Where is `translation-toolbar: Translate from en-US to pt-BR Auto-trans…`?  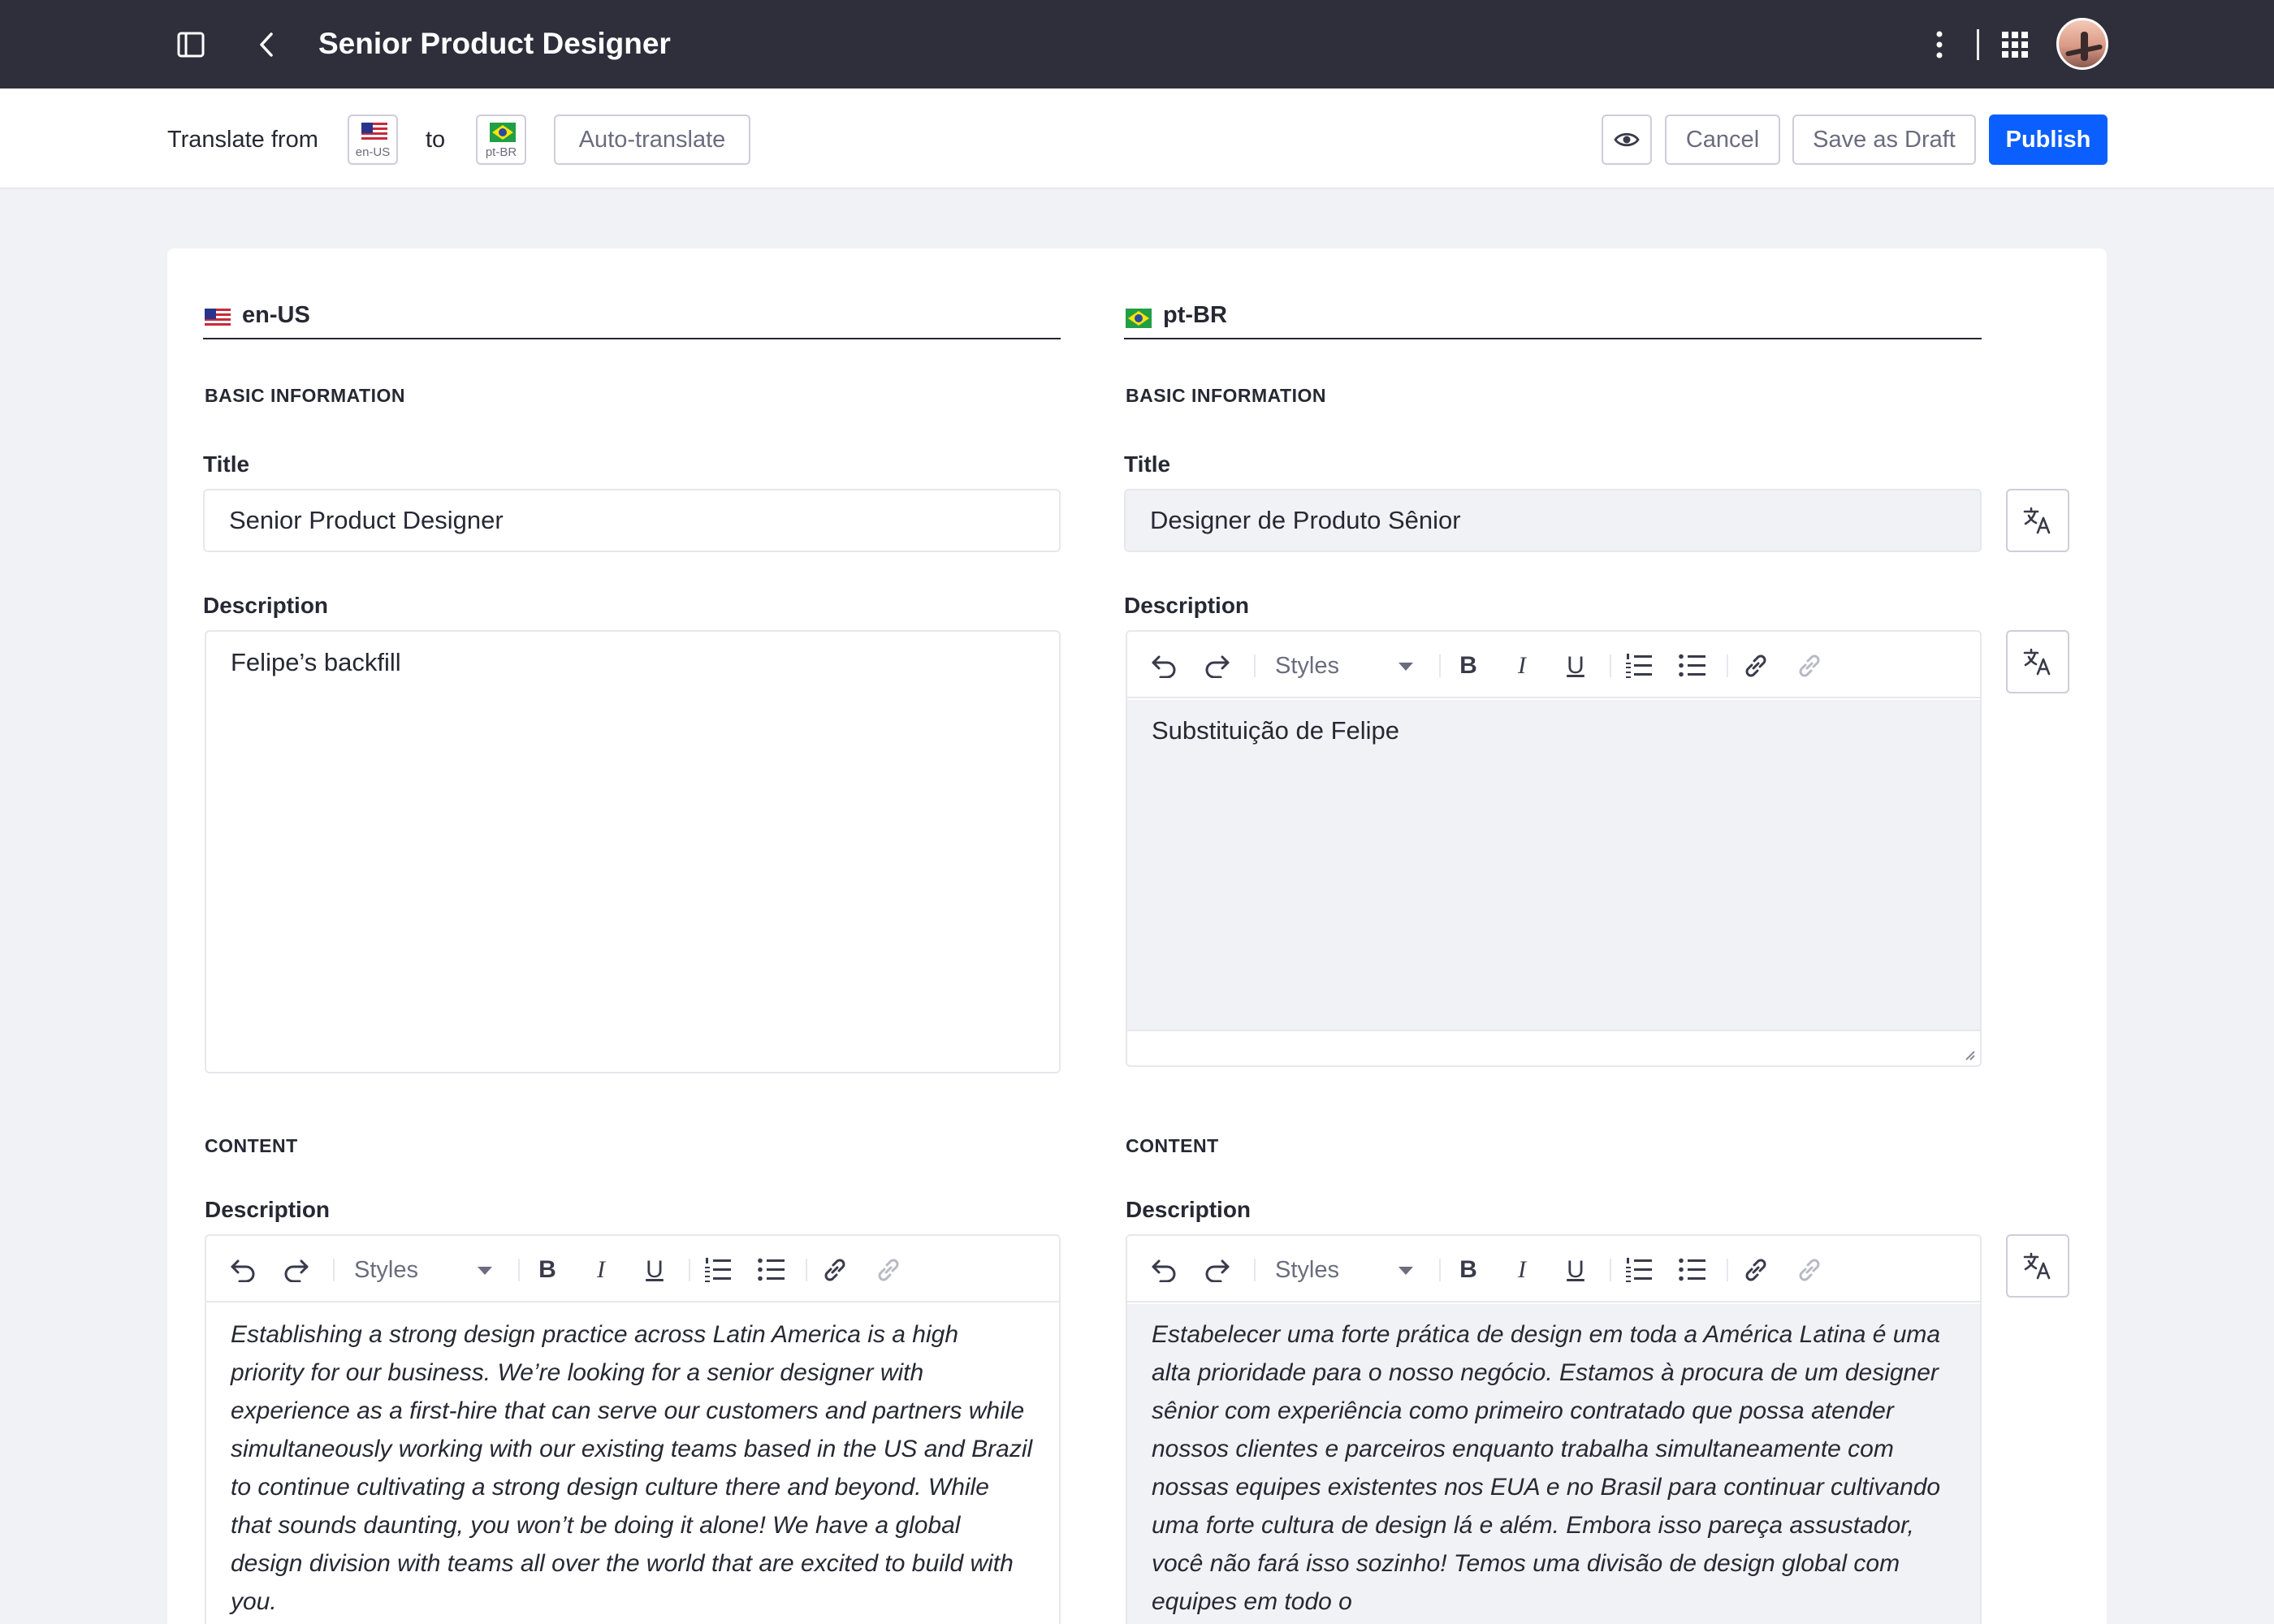 translation-toolbar: Translate from en-US to pt-BR Auto-trans… is located at coordinates (1137, 139).